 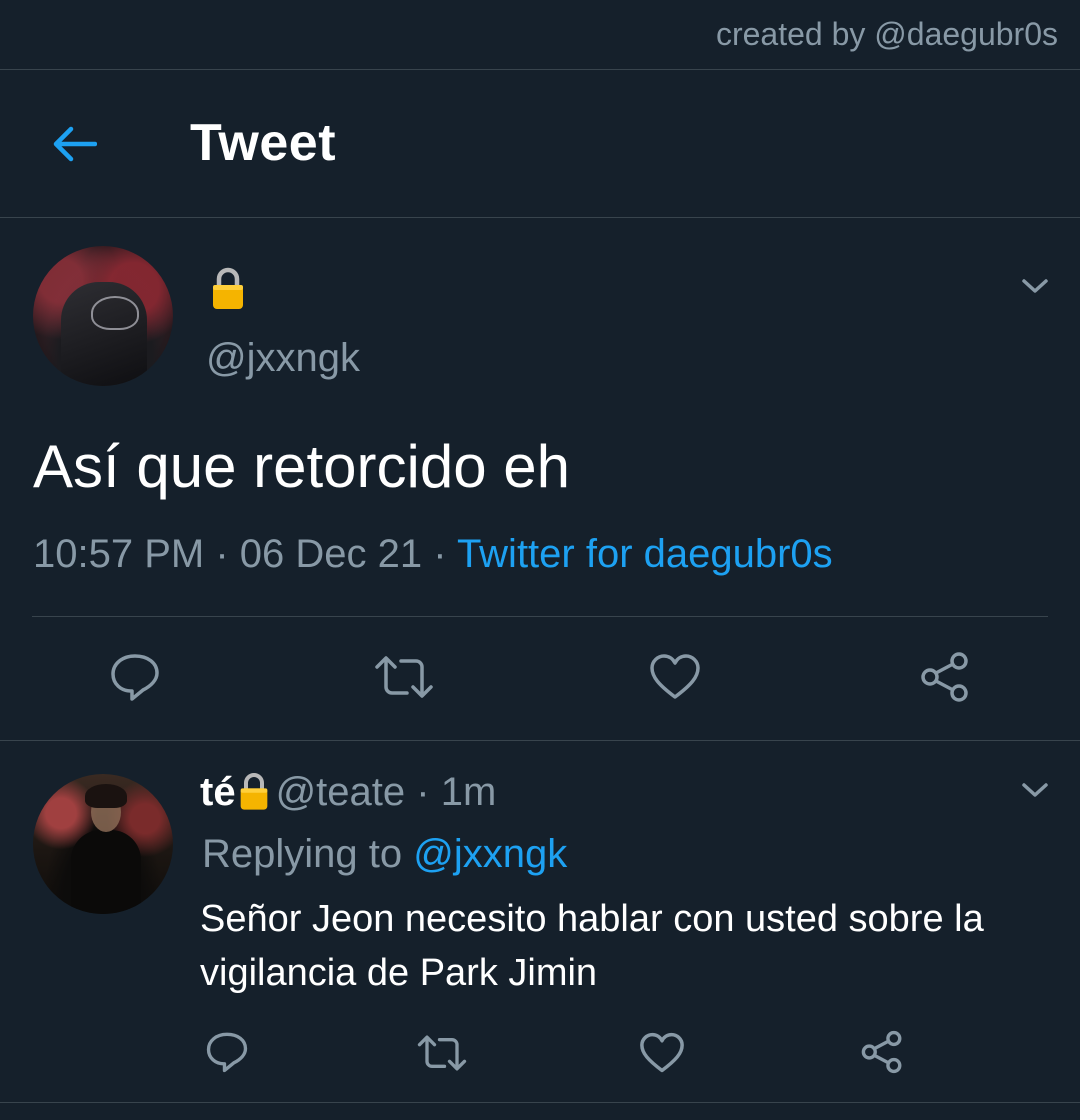 I want to click on replying-prefix: Replying to, so click(x=308, y=854).